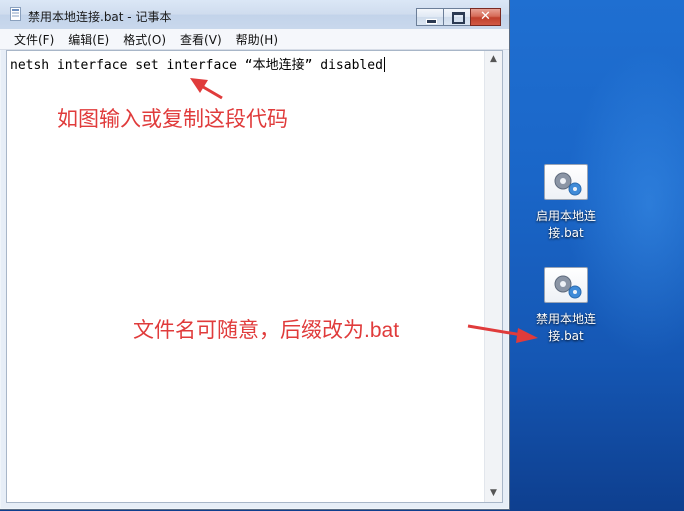 This screenshot has width=684, height=511. Describe the element at coordinates (384, 64) in the screenshot. I see `text-caret` at that location.